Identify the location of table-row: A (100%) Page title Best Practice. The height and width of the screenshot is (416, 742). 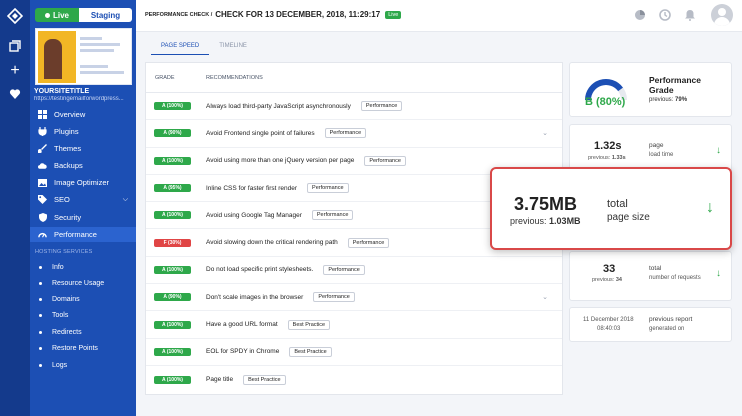
(354, 379).